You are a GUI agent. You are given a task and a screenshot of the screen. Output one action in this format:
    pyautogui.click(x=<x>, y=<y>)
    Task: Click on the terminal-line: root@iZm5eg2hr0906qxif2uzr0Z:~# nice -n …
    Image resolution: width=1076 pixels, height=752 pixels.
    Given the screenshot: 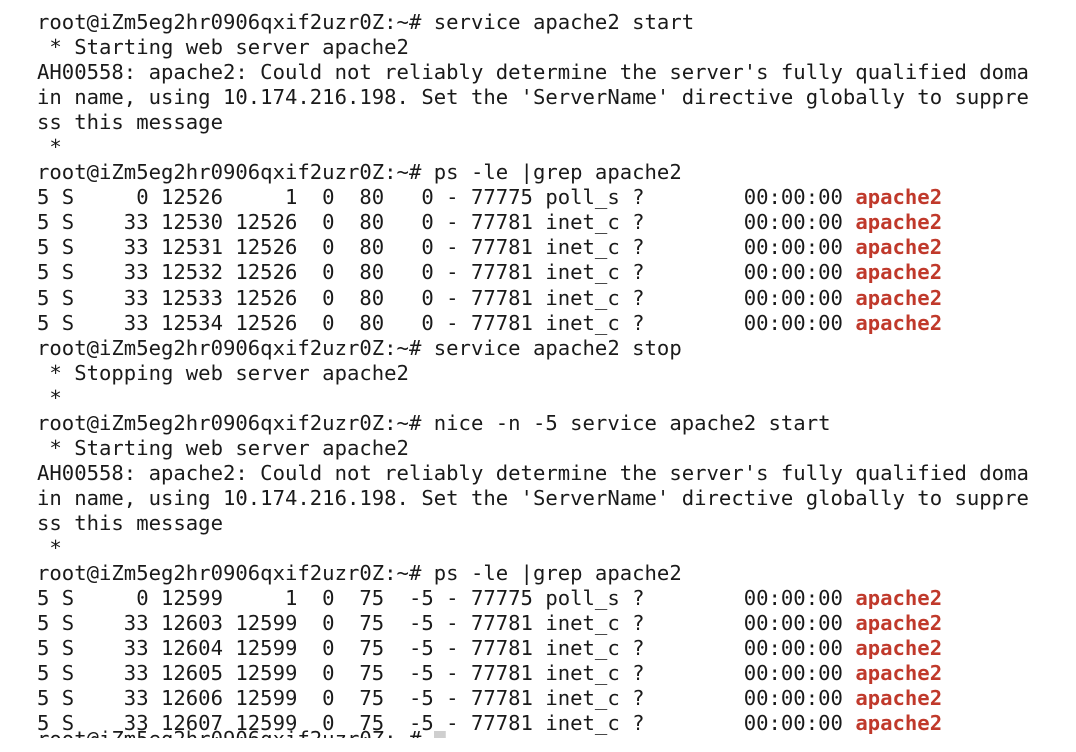 What is the action you would take?
    pyautogui.click(x=552, y=423)
    